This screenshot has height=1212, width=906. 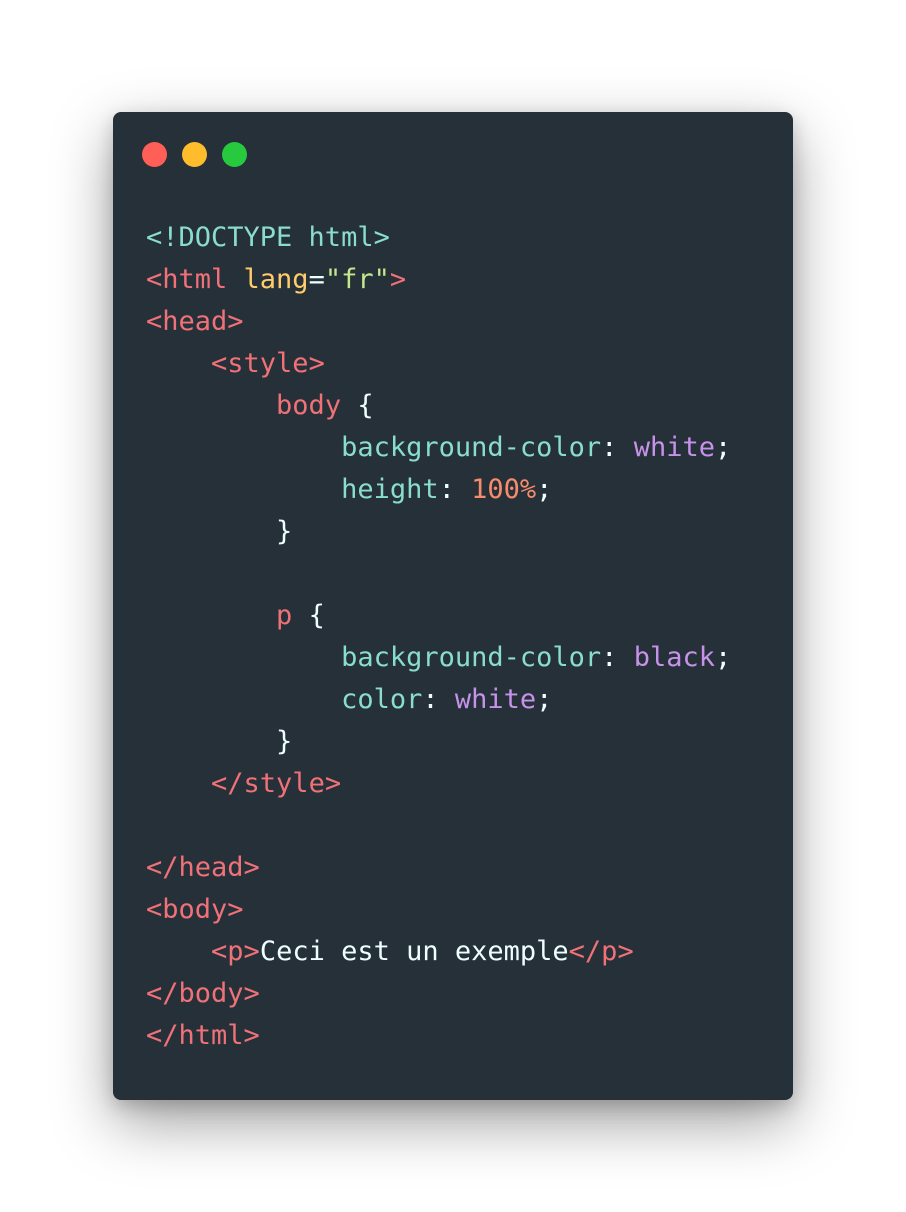 I want to click on tag-token: <style>, so click(x=268, y=363).